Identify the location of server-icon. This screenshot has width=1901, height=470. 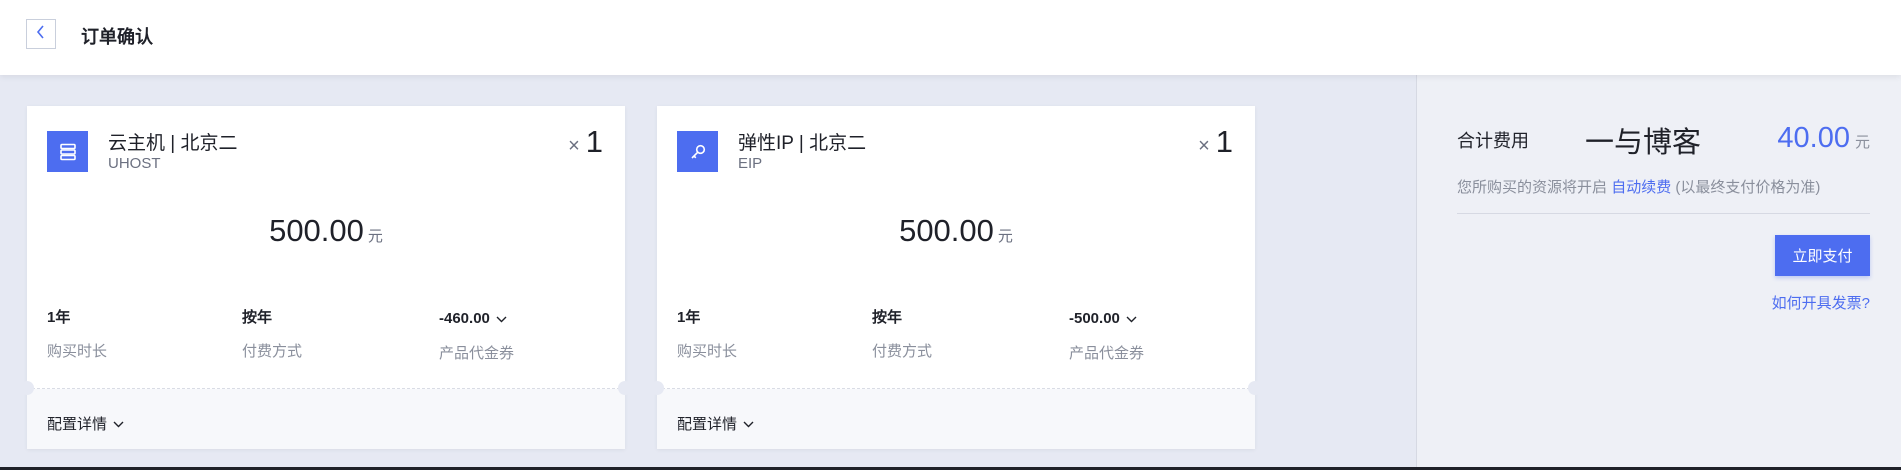
(67, 151).